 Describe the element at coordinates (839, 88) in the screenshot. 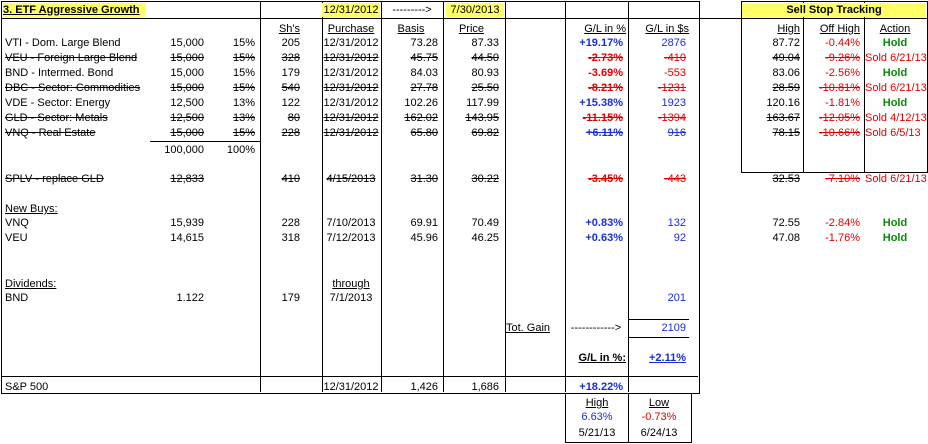

I see `holding-row-3-off-high: -10.81%` at that location.